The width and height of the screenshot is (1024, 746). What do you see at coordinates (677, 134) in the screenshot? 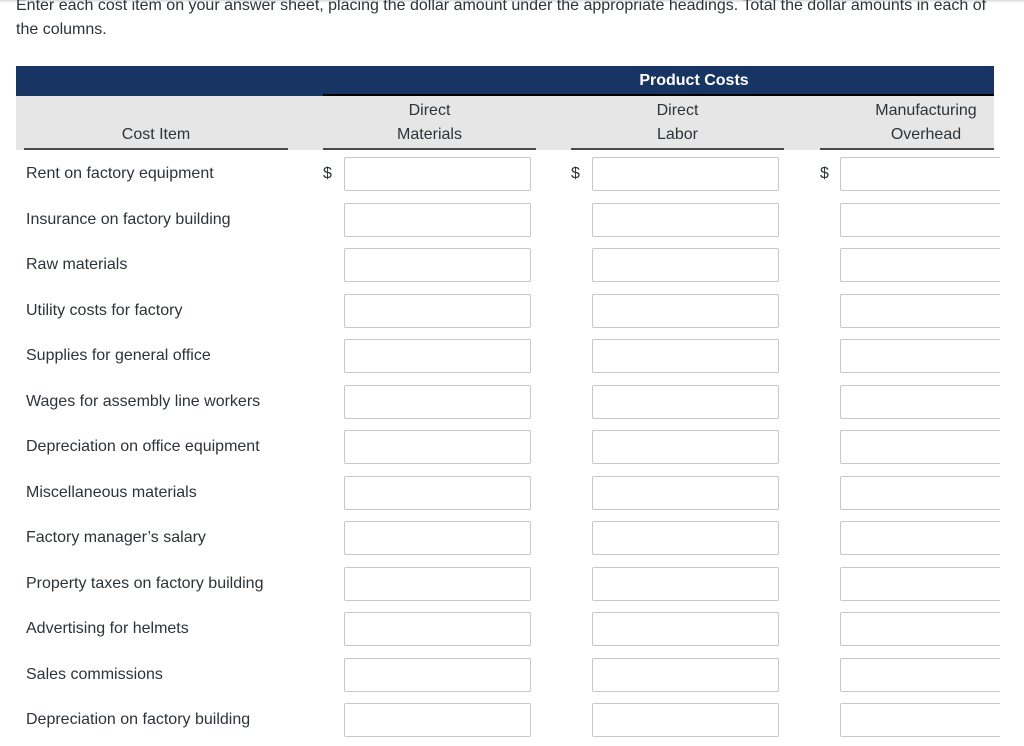
I see `col-header-line2: Labor` at bounding box center [677, 134].